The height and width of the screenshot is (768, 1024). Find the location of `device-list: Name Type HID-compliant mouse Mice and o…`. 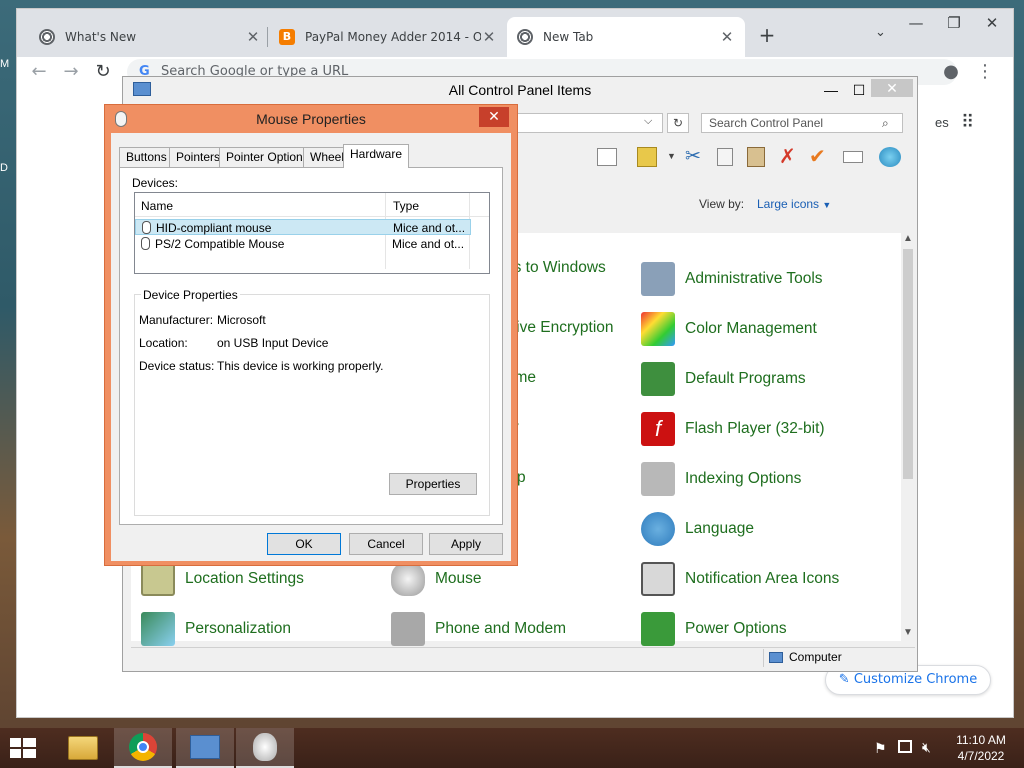

device-list: Name Type HID-compliant mouse Mice and o… is located at coordinates (312, 233).